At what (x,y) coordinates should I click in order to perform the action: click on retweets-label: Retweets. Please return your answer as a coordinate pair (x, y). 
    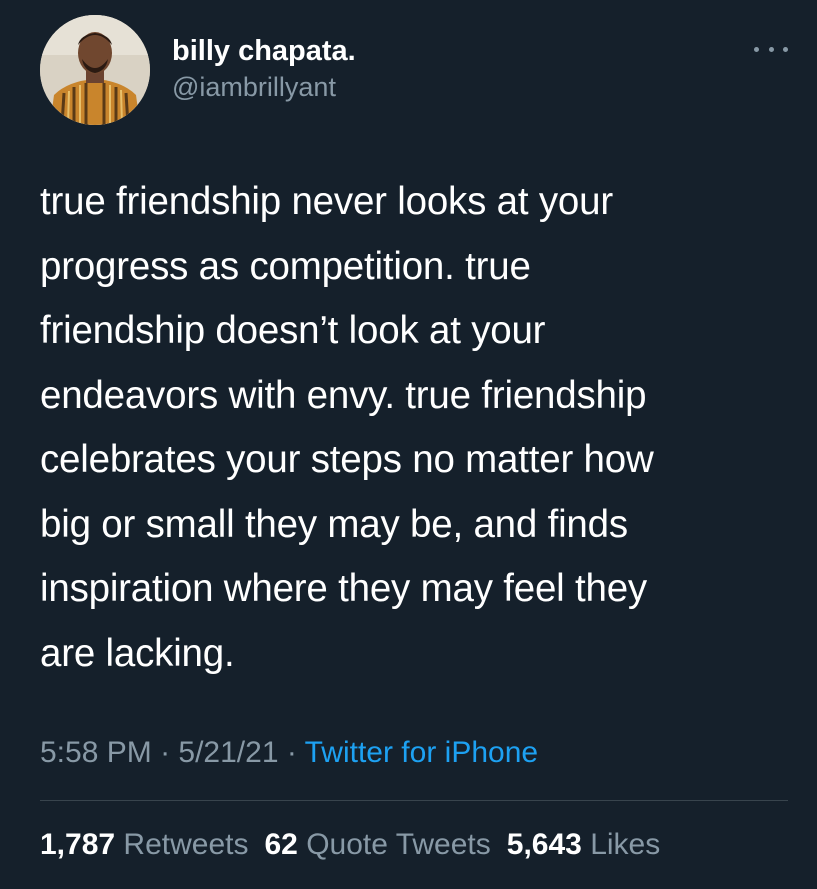
    Looking at the image, I should click on (186, 844).